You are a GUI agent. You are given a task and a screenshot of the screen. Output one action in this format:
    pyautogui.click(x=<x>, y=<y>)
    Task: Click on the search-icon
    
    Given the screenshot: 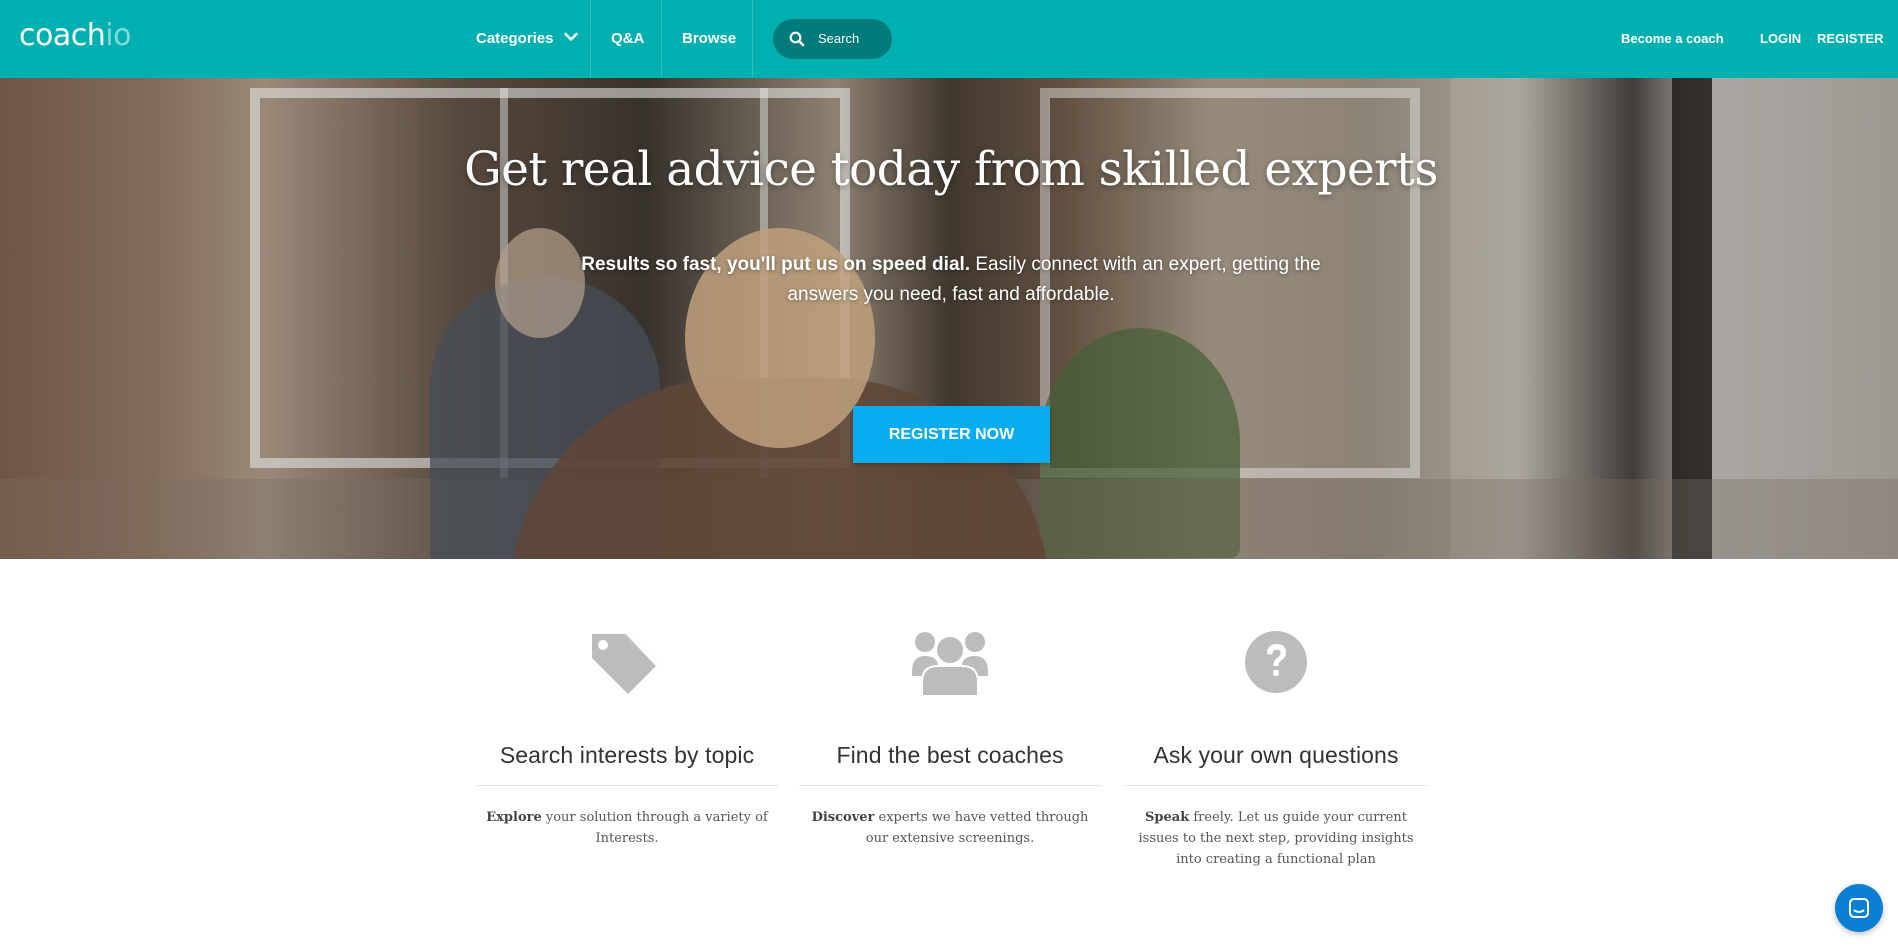 What is the action you would take?
    pyautogui.click(x=797, y=40)
    